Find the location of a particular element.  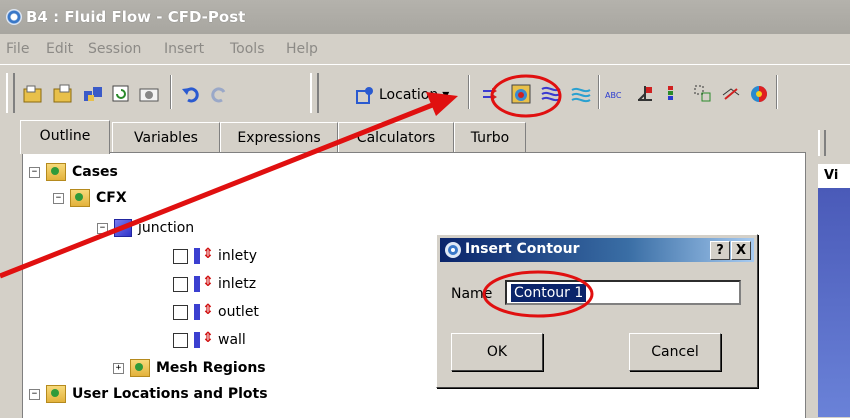

undo-icon is located at coordinates (191, 94).